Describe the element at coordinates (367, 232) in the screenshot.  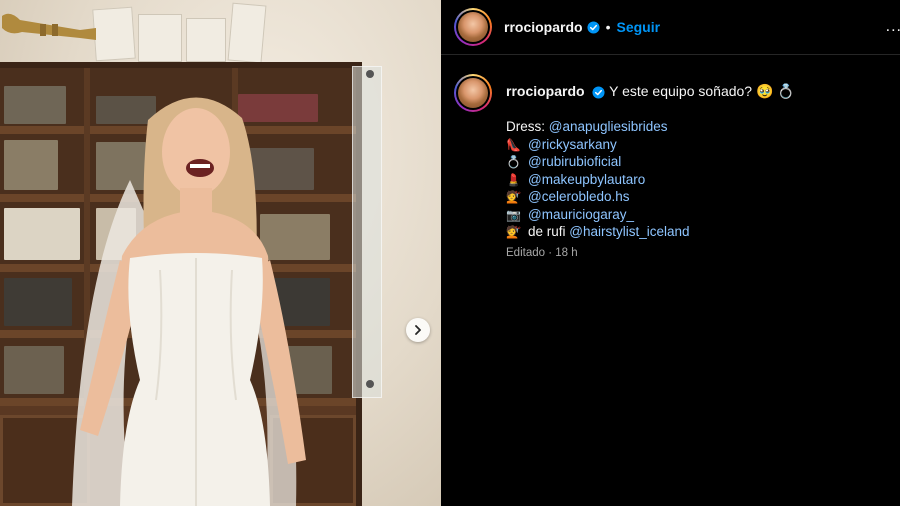
I see `photo-glass-door` at that location.